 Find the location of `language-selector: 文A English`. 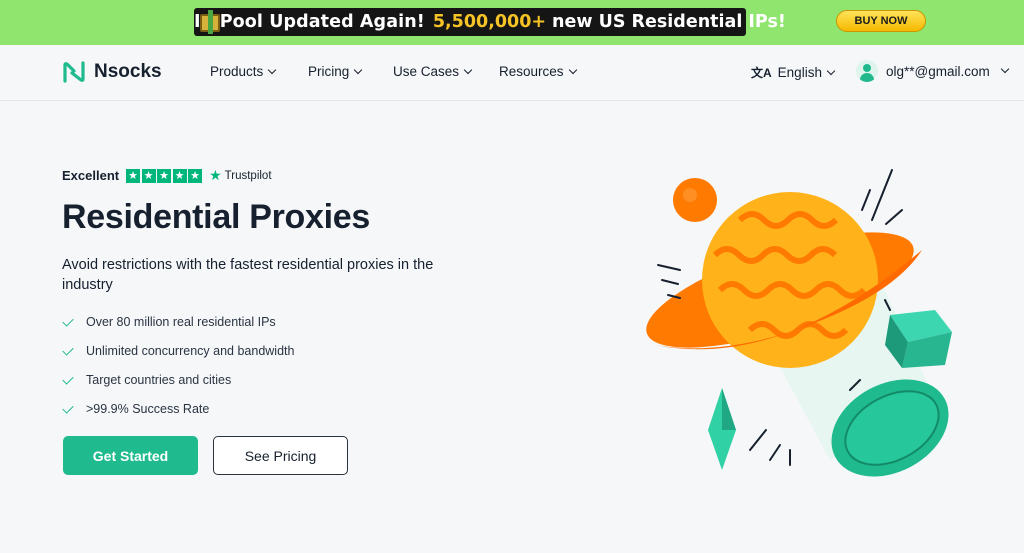

language-selector: 文A English is located at coordinates (793, 72).